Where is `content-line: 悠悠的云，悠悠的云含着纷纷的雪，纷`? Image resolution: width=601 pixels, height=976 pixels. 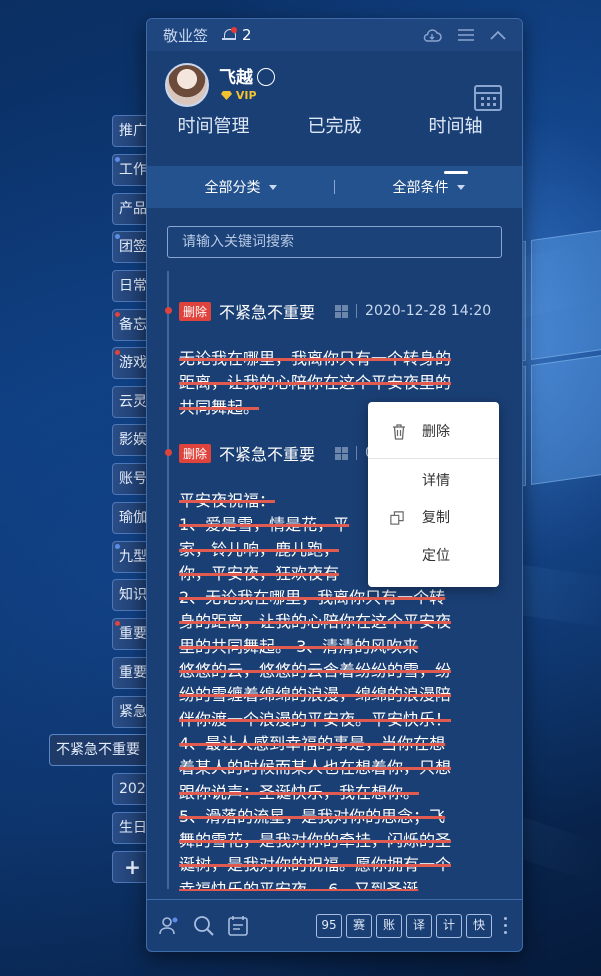
content-line: 悠悠的云，悠悠的云含着纷纷的雪，纷 is located at coordinates (315, 671).